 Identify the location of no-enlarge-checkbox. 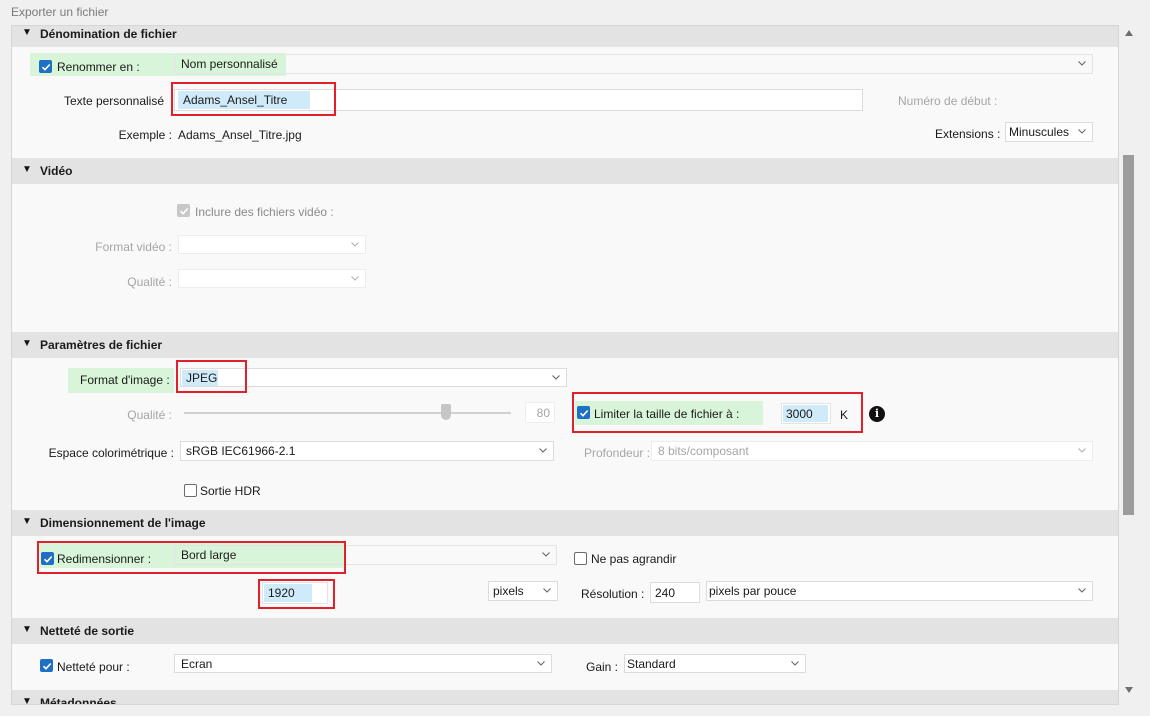
(580, 558).